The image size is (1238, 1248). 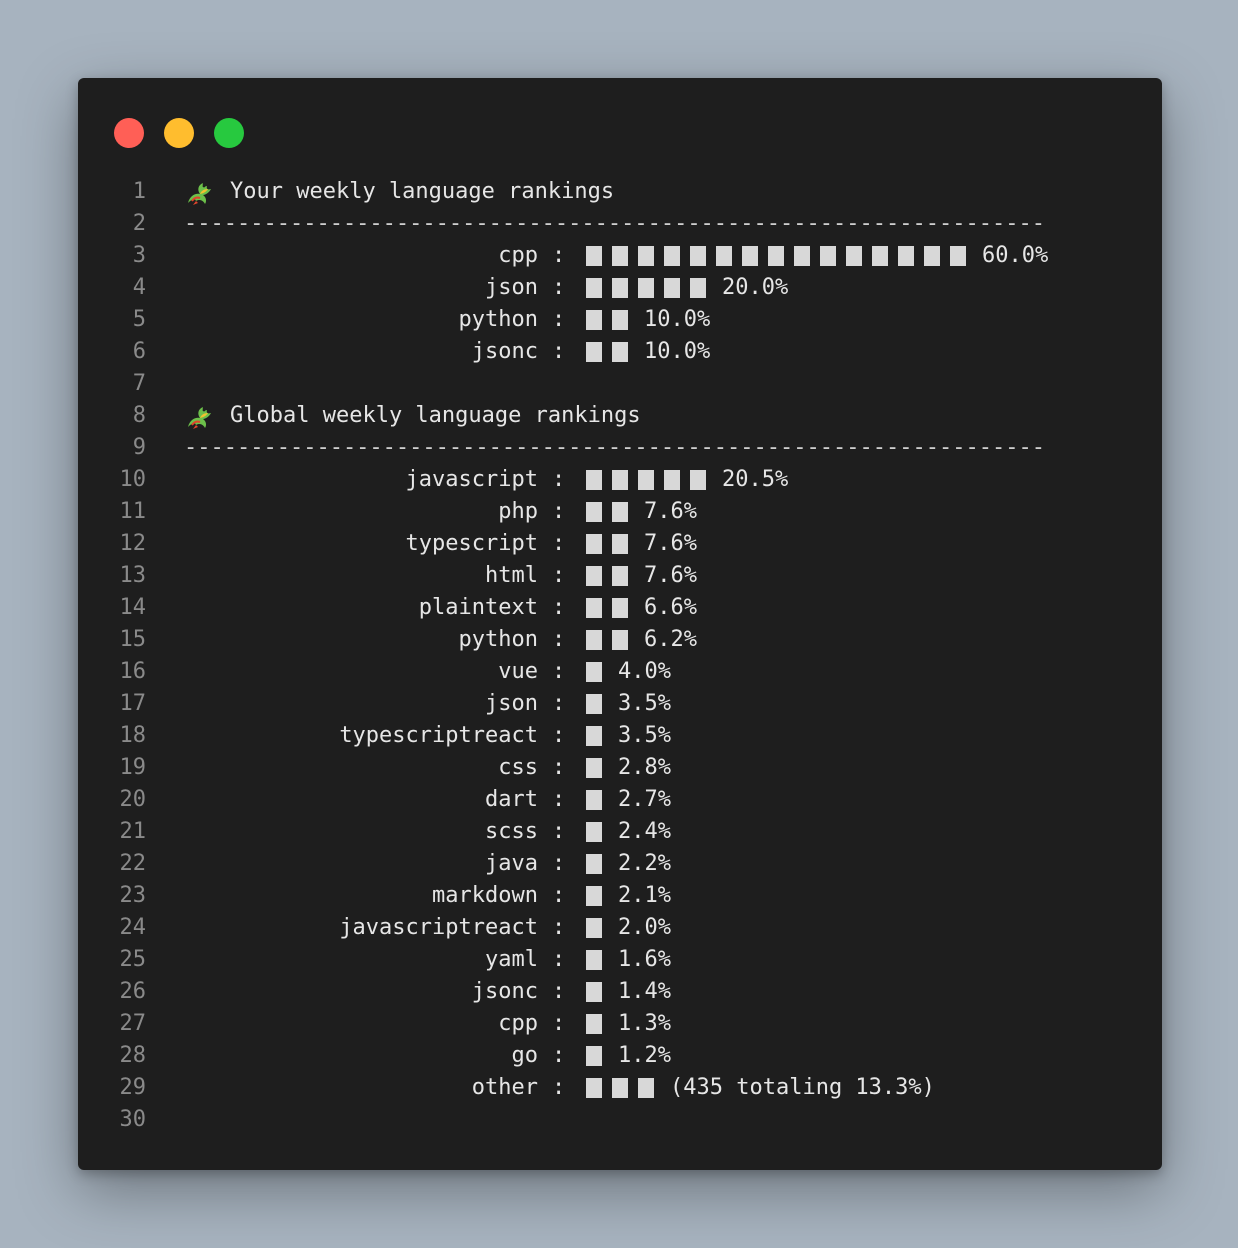 What do you see at coordinates (644, 831) in the screenshot?
I see `percentage: 2.4%` at bounding box center [644, 831].